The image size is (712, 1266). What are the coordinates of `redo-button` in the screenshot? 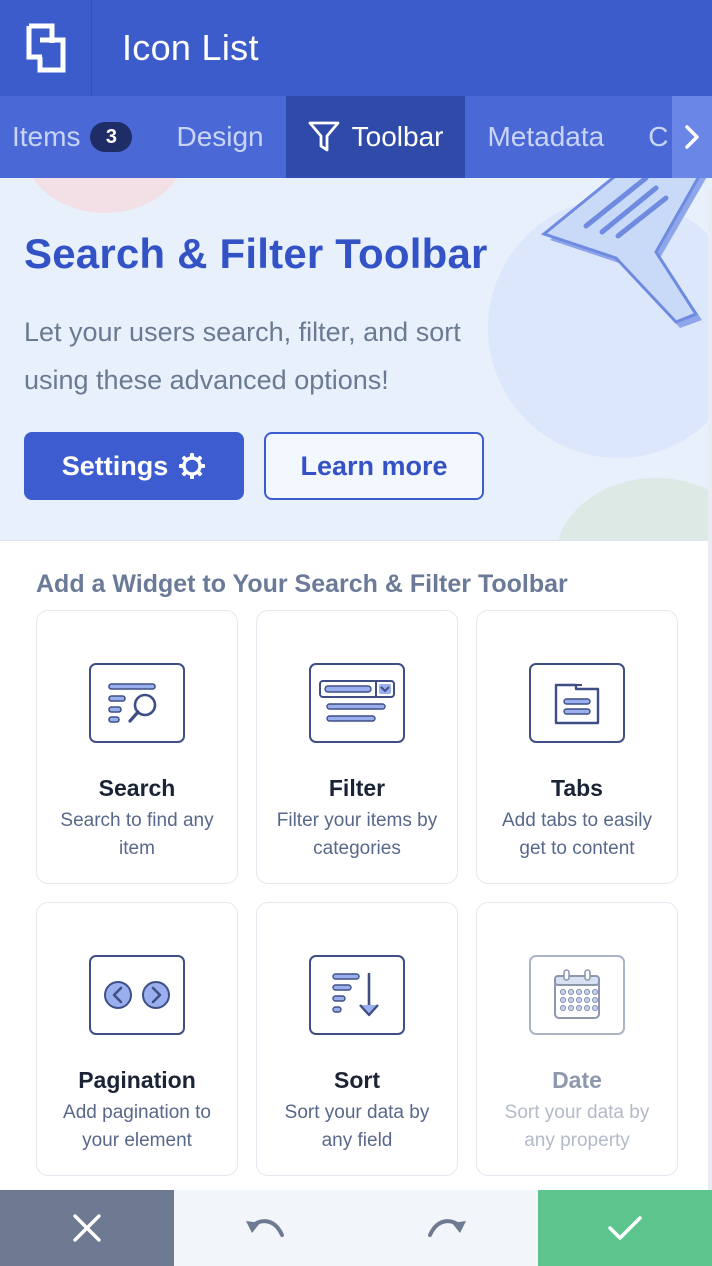 It's located at (447, 1228).